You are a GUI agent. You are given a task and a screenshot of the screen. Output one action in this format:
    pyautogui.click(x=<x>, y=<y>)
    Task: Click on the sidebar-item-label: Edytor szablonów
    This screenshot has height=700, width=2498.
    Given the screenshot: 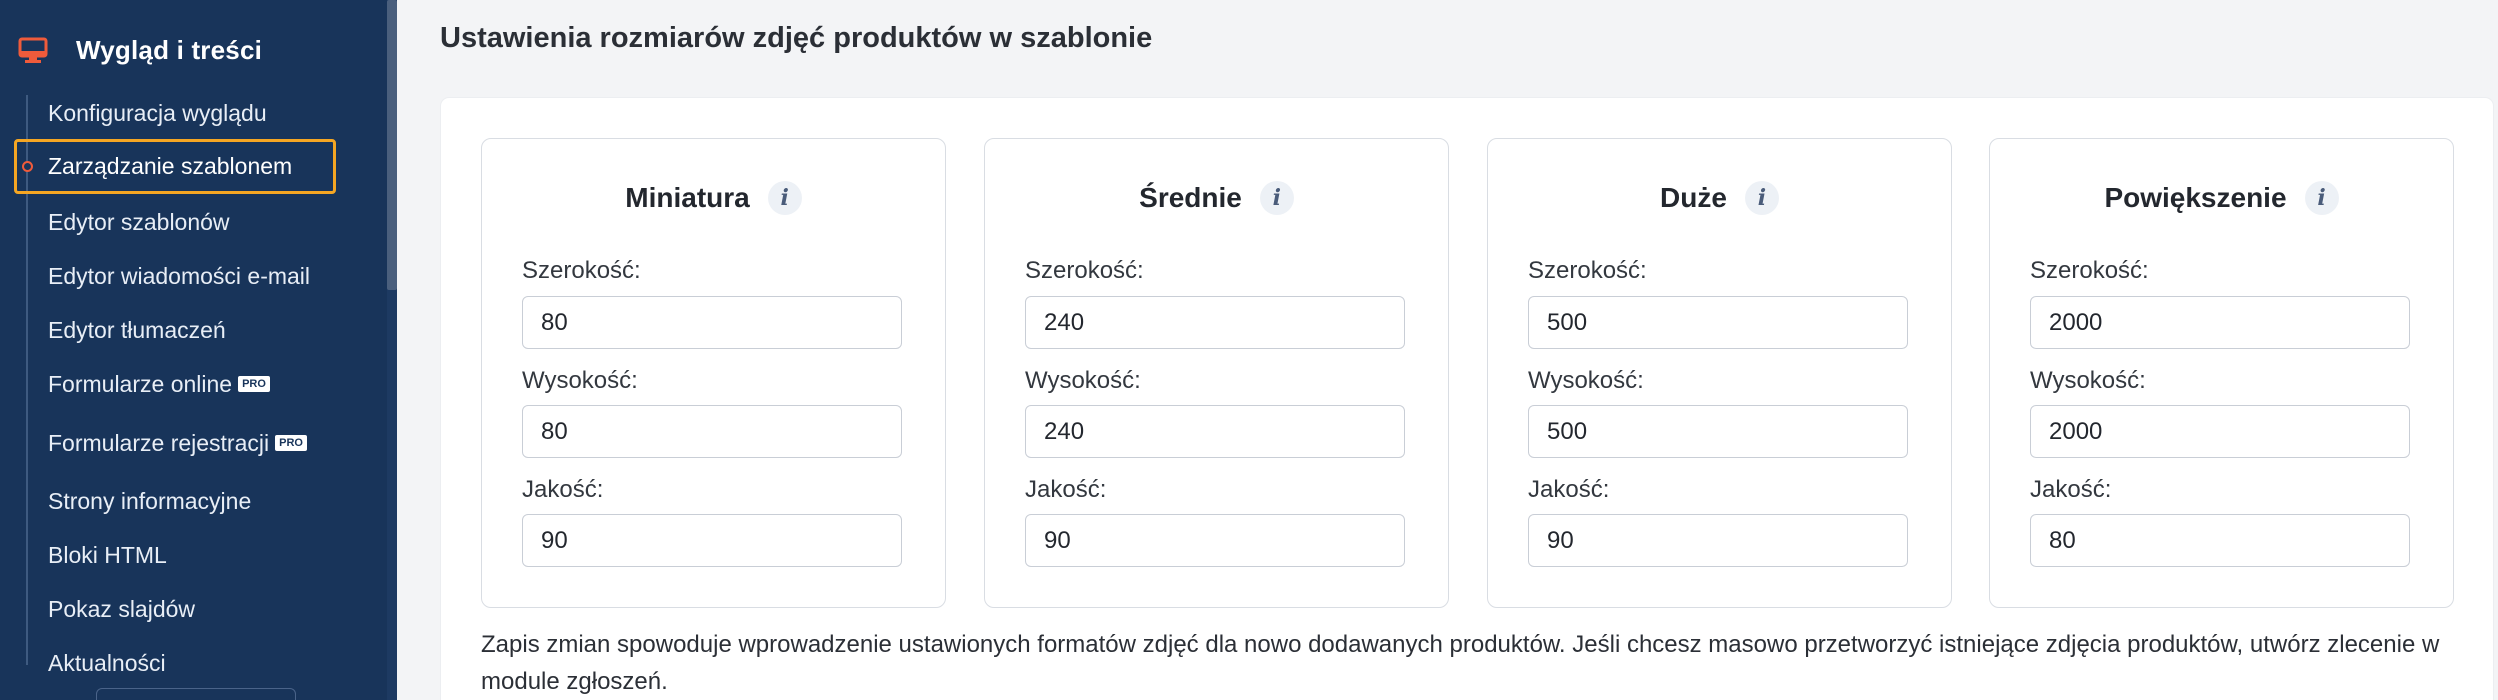 What is the action you would take?
    pyautogui.click(x=139, y=221)
    